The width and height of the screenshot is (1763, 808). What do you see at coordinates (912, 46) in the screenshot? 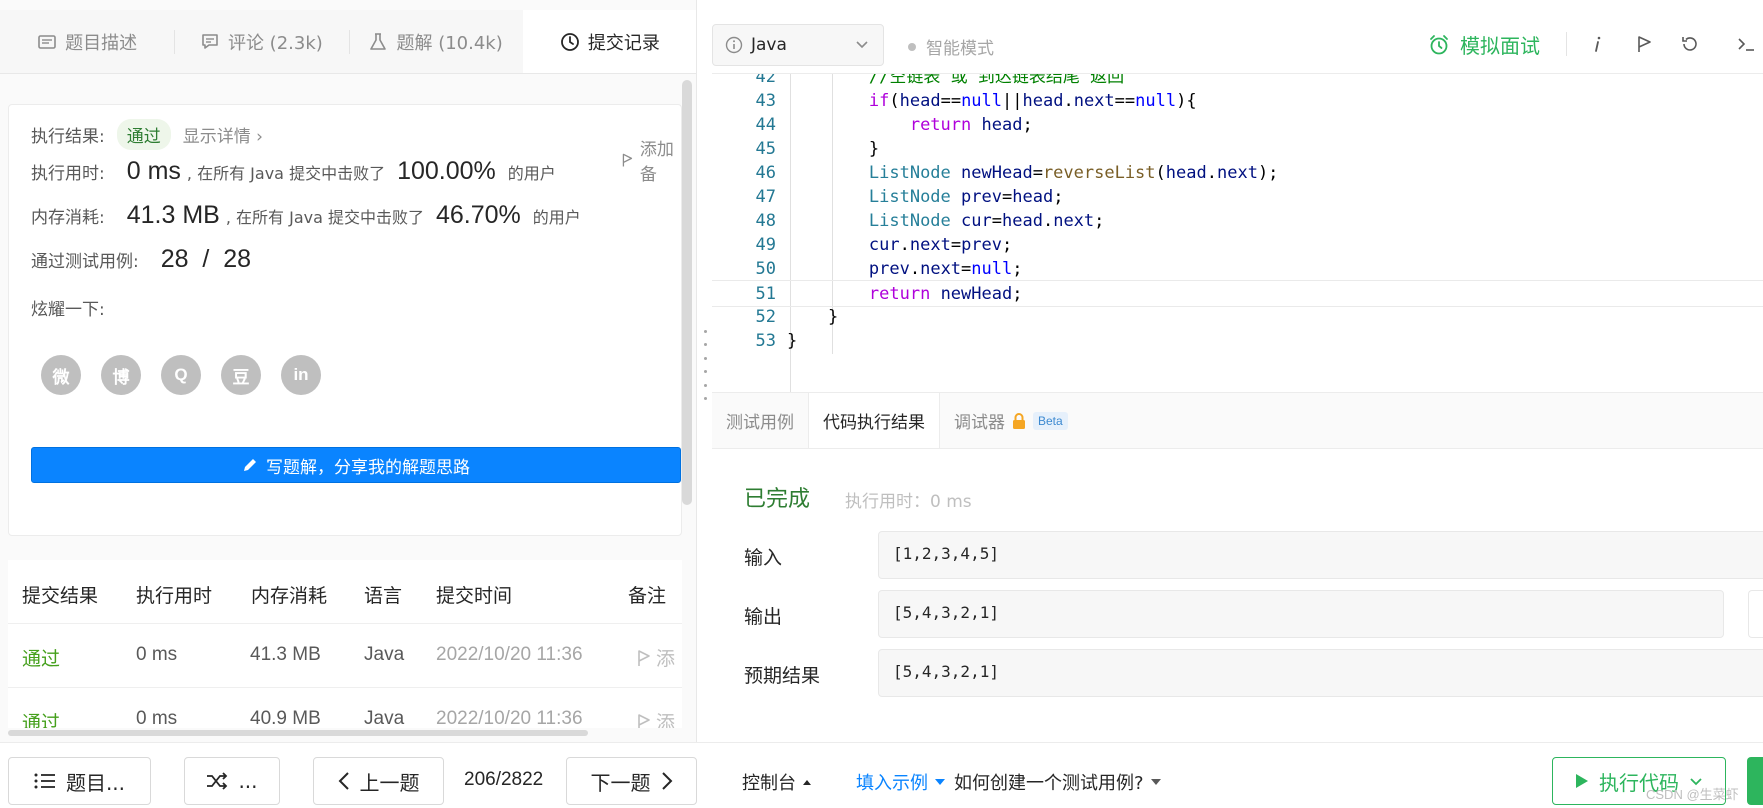
I see `smart-mode-dot` at bounding box center [912, 46].